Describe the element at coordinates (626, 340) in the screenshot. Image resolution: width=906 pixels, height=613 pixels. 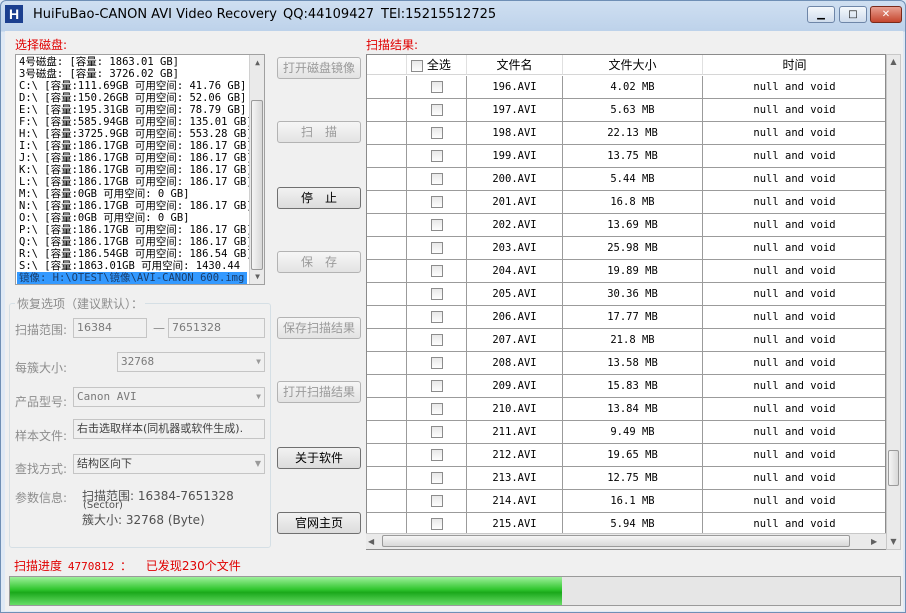
I see `table-row: 207.AVI 21.8 MB null and void` at that location.